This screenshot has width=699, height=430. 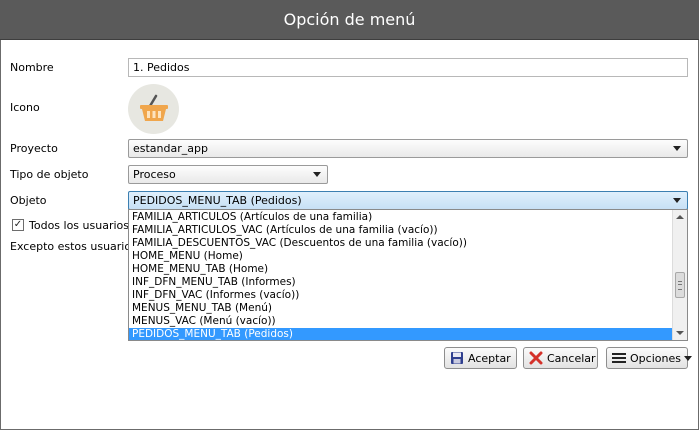 I want to click on dropdown-scrollbar, so click(x=679, y=275).